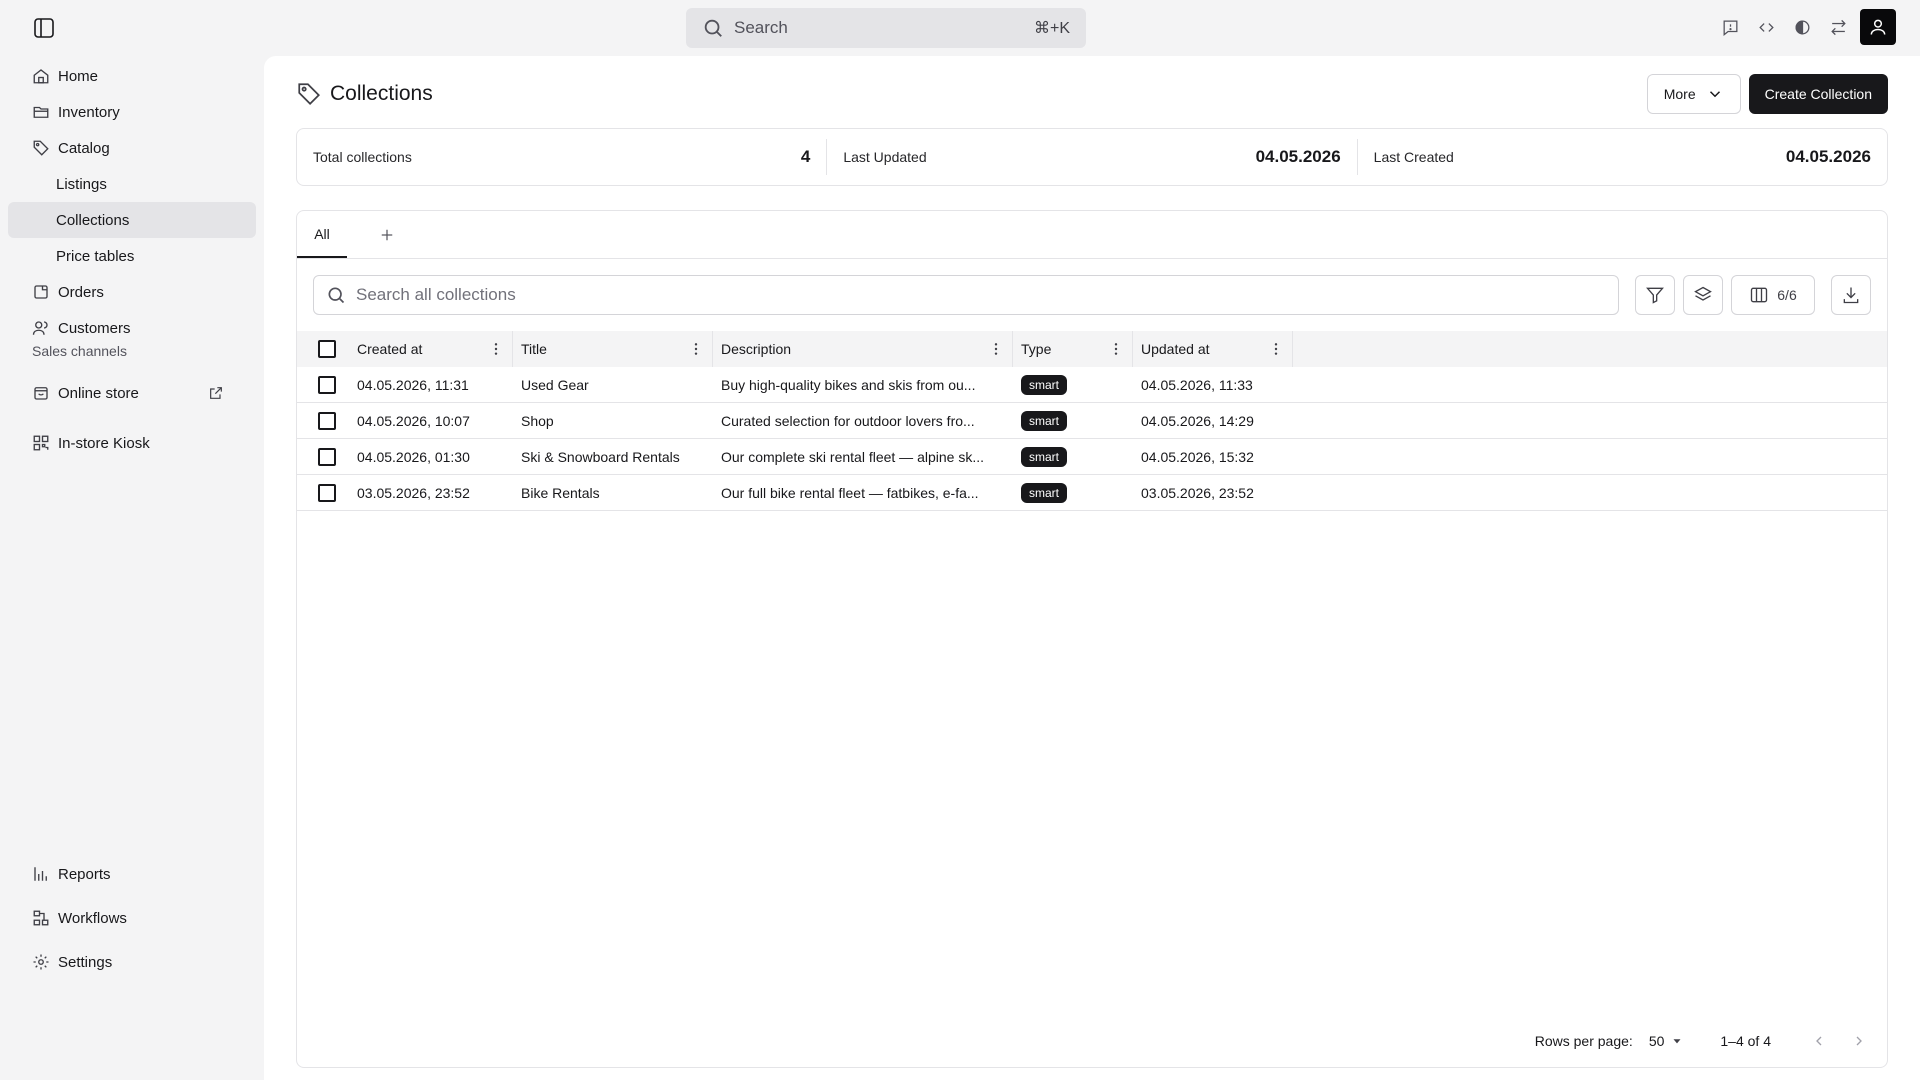 The height and width of the screenshot is (1080, 1920). What do you see at coordinates (1175, 349) in the screenshot?
I see `column-label: Updated at` at bounding box center [1175, 349].